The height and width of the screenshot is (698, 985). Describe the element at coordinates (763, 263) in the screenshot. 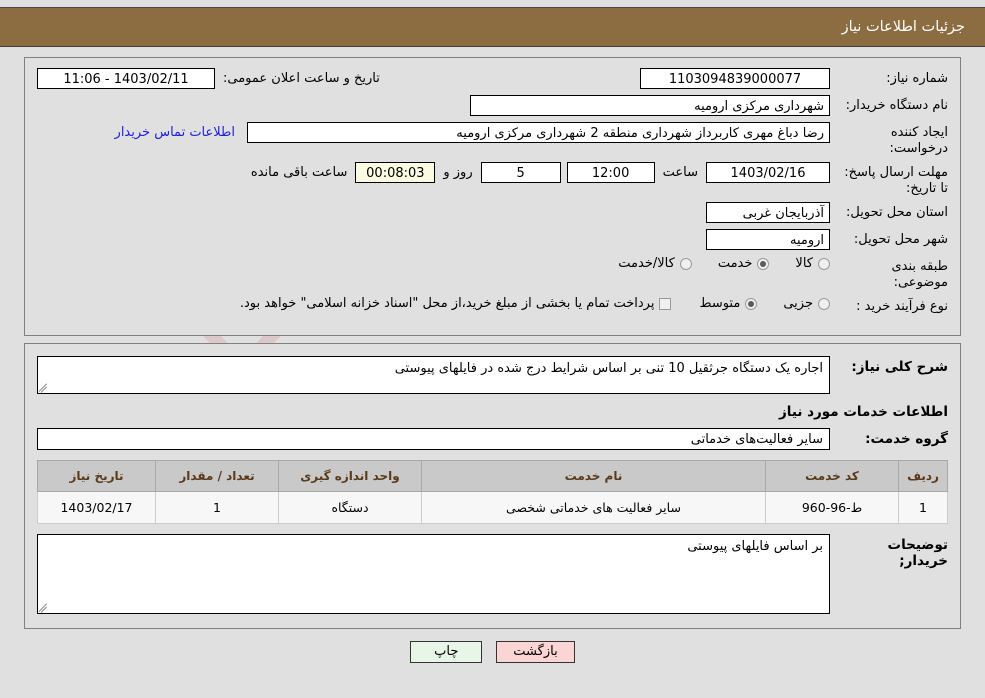

I see `radio-icon-service` at that location.